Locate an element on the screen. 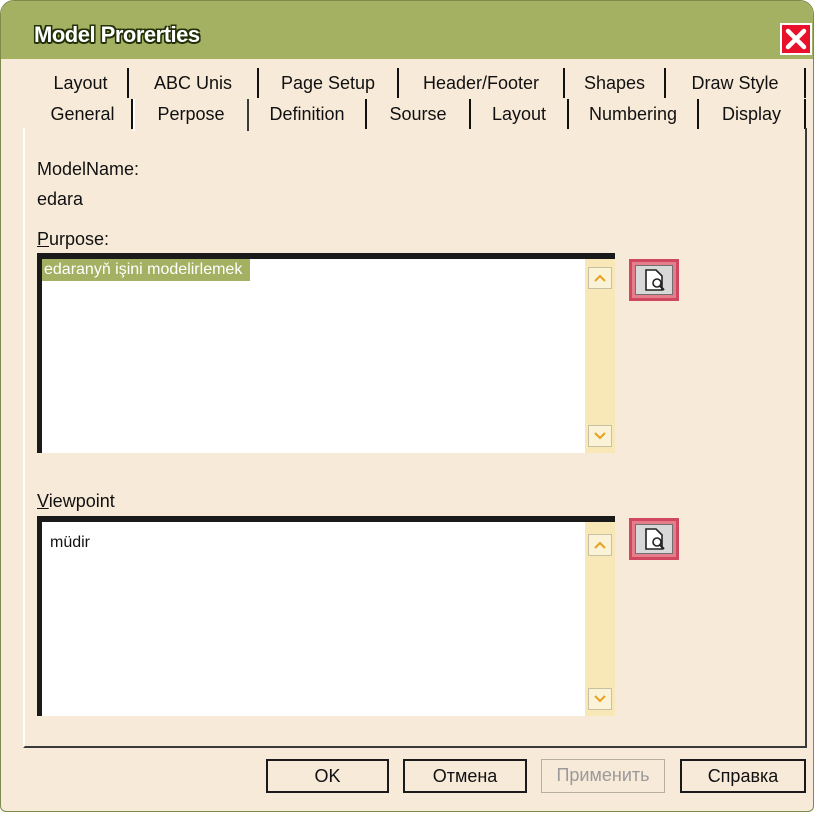  viewpoint-browse-button is located at coordinates (654, 539).